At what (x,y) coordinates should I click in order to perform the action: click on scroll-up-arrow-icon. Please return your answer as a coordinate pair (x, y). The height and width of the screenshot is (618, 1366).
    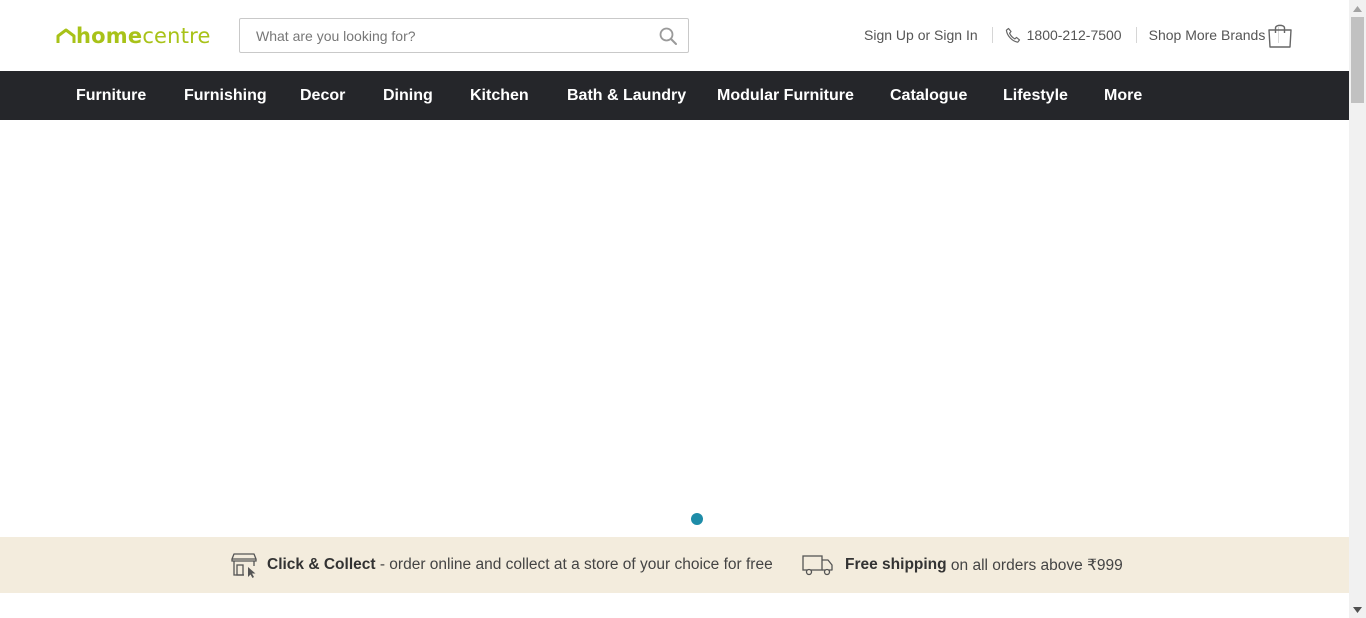
    Looking at the image, I should click on (1357, 8).